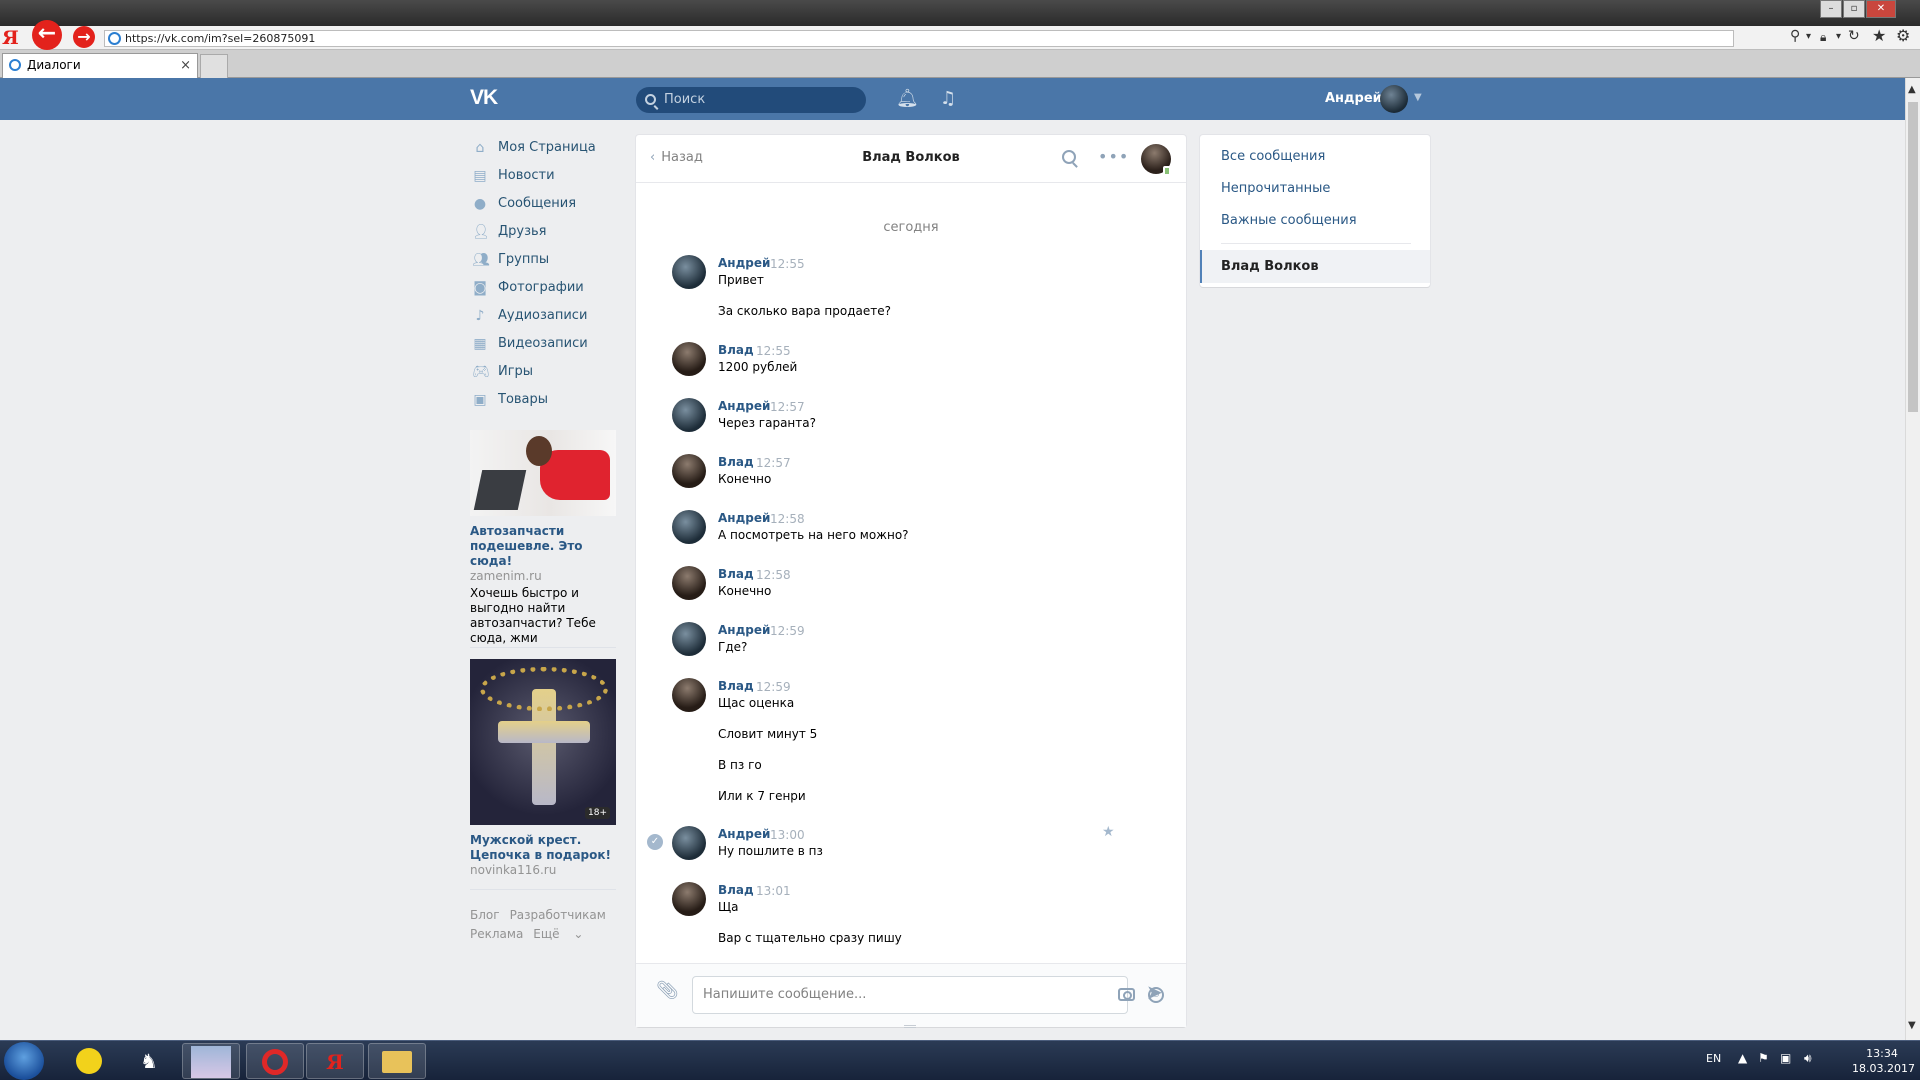  What do you see at coordinates (214, 66) in the screenshot?
I see `new-tab-button` at bounding box center [214, 66].